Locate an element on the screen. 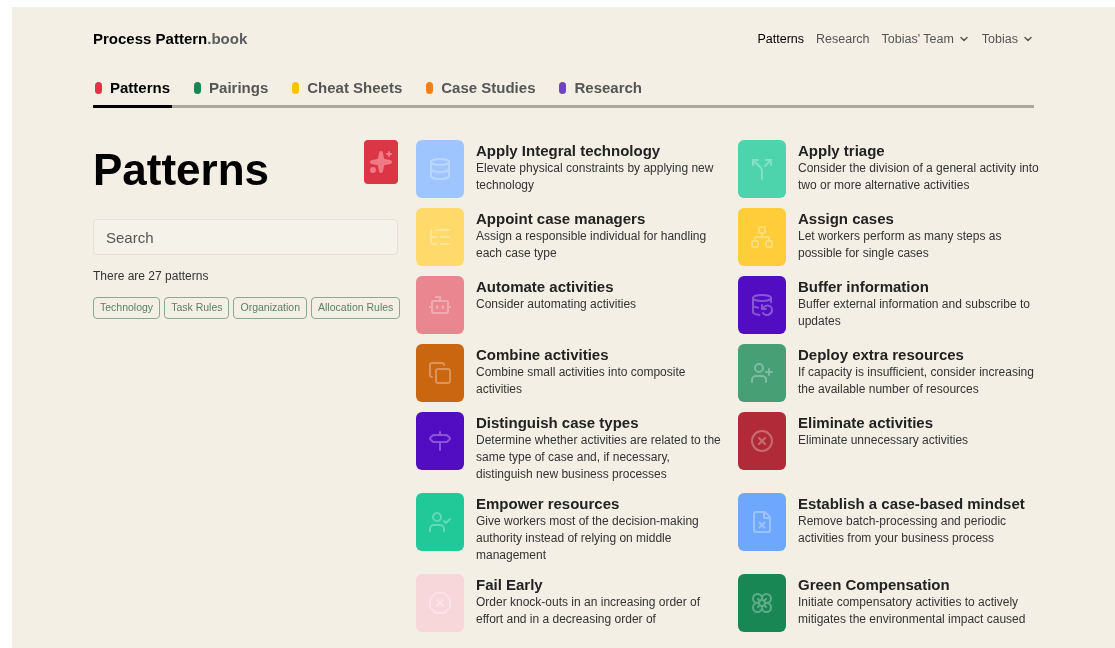 Image resolution: width=1115 pixels, height=648 pixels. pattern-title: Green Compensation is located at coordinates (921, 584).